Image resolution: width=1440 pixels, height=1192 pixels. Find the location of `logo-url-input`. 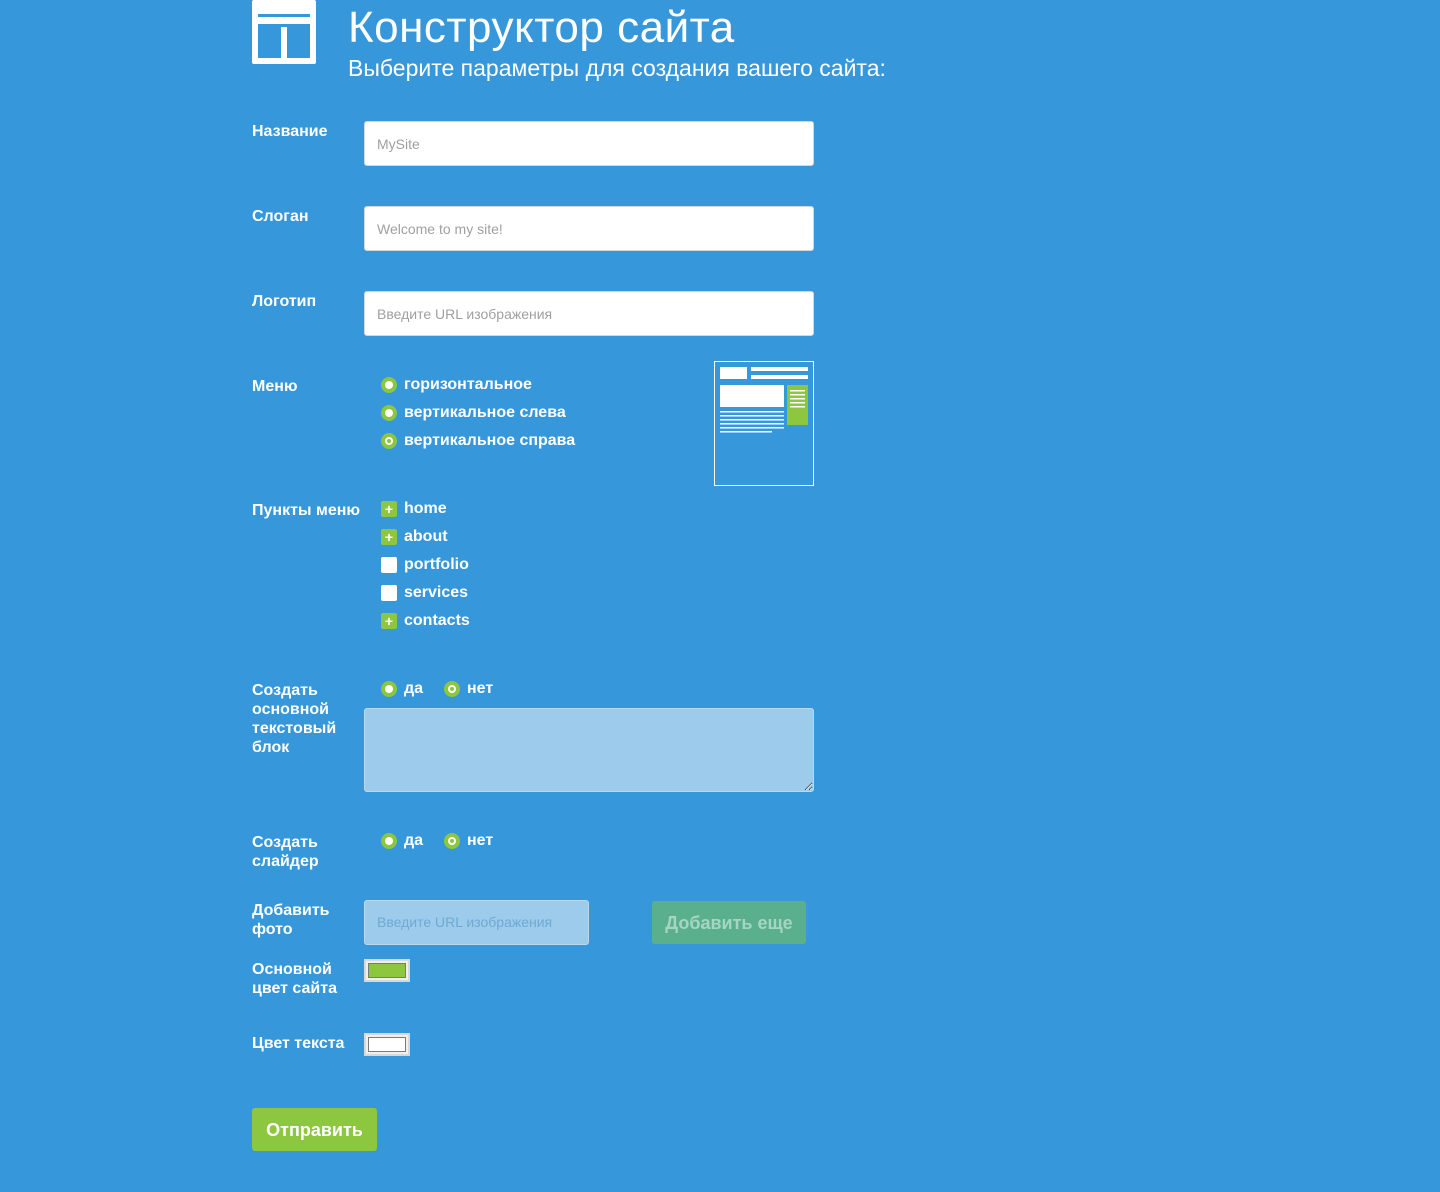

logo-url-input is located at coordinates (589, 313).